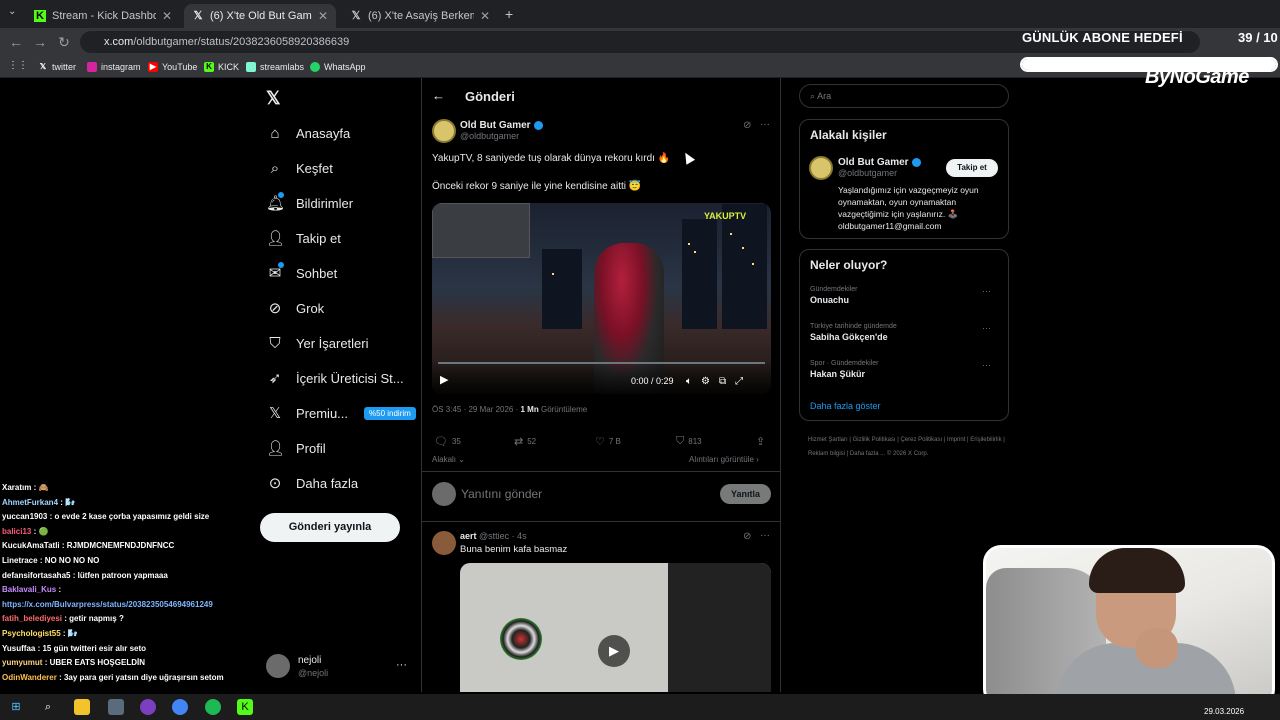  What do you see at coordinates (114, 67) in the screenshot?
I see `bookmark-instagram: instagram` at bounding box center [114, 67].